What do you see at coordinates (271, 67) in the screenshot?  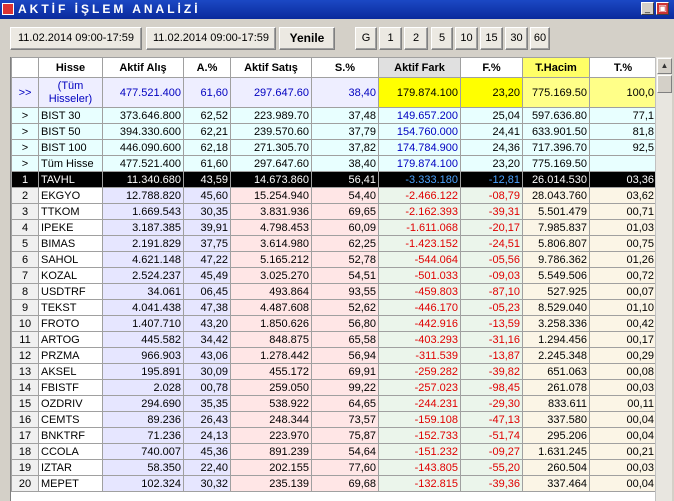 I see `column-header-aktif-satis: Aktif Satış` at bounding box center [271, 67].